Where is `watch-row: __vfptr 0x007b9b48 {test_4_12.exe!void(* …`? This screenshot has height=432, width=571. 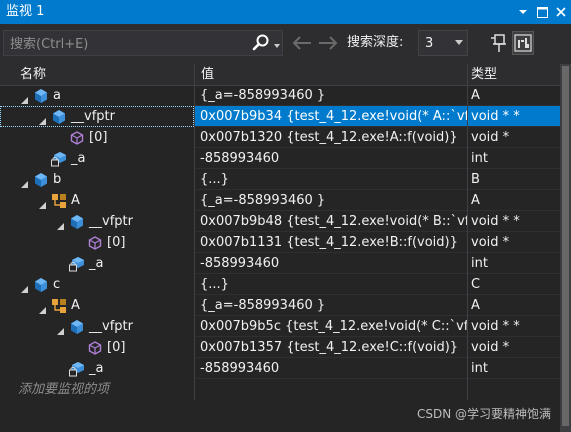
watch-row: __vfptr 0x007b9b48 {test_4_12.exe!void(* … is located at coordinates (280, 221).